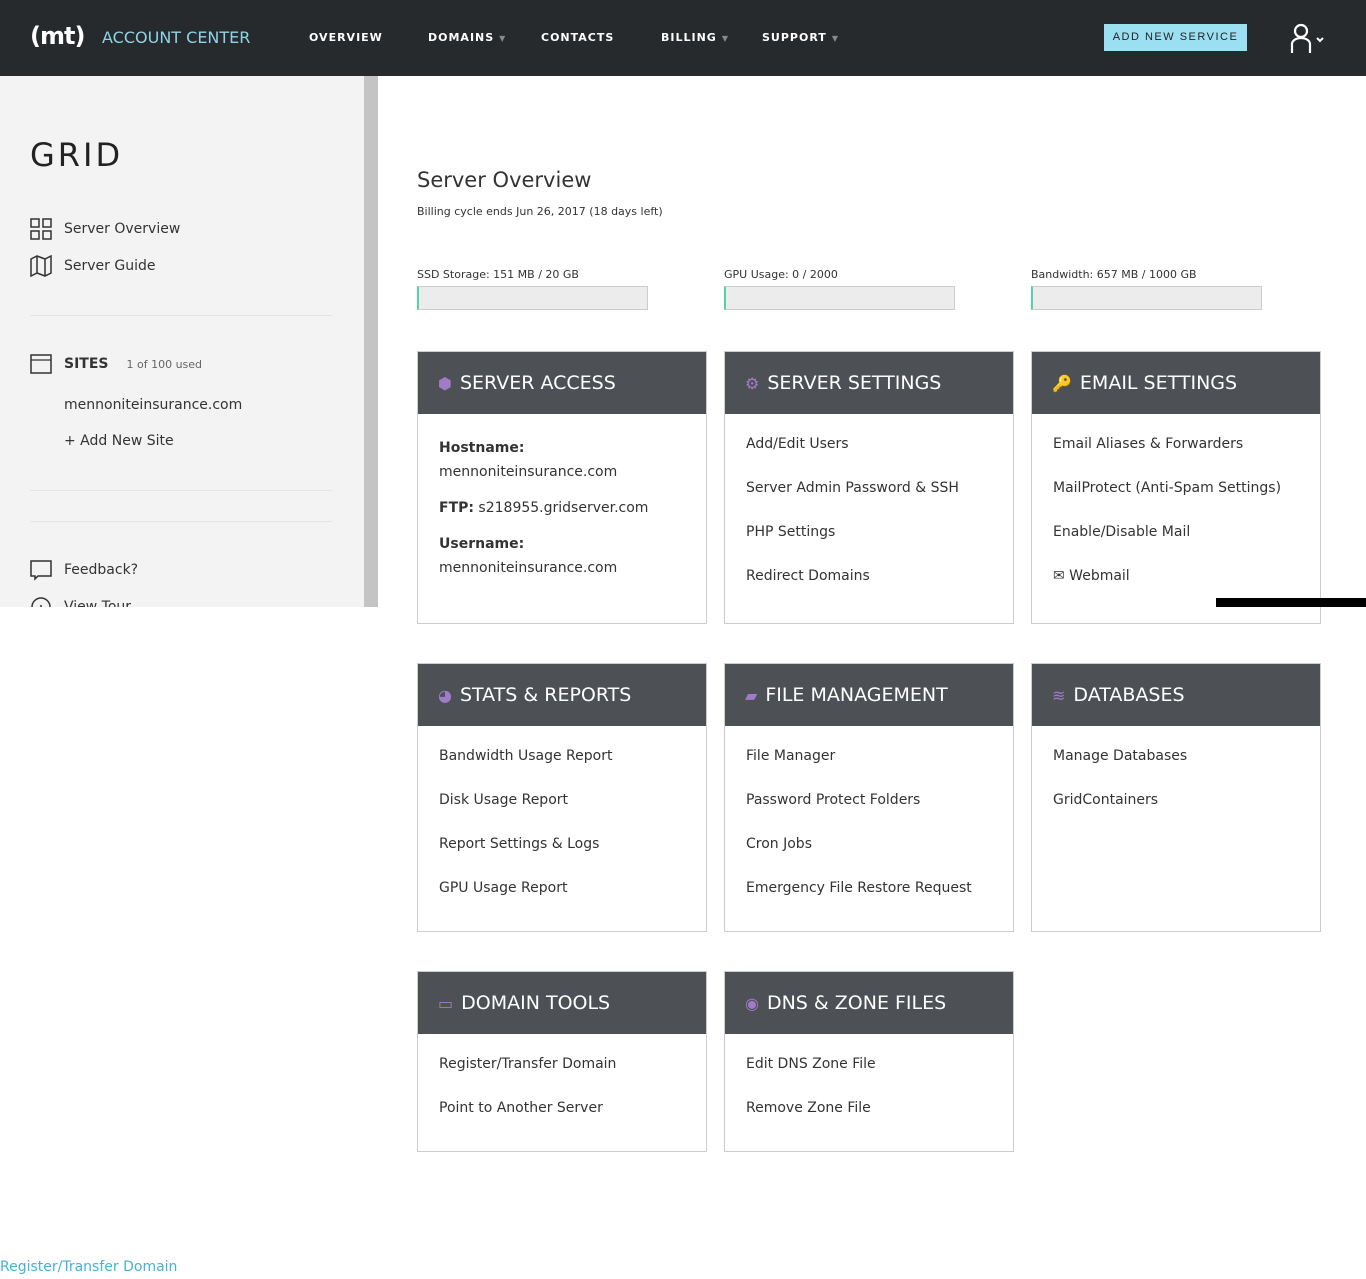 The width and height of the screenshot is (1366, 1279). What do you see at coordinates (528, 460) in the screenshot?
I see `hostname: Hostname: mennoniteinsurance.com` at bounding box center [528, 460].